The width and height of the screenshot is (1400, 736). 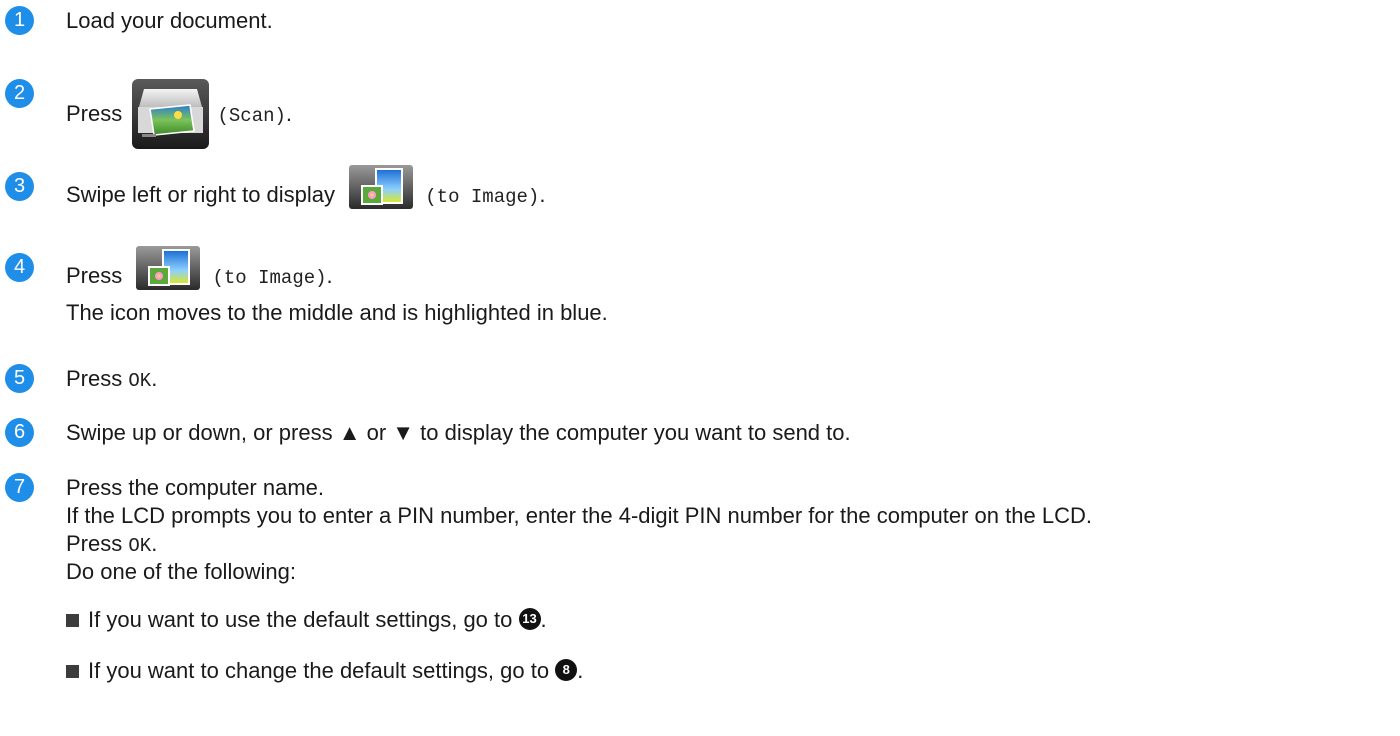 What do you see at coordinates (19, 186) in the screenshot?
I see `step-number-badge: 3` at bounding box center [19, 186].